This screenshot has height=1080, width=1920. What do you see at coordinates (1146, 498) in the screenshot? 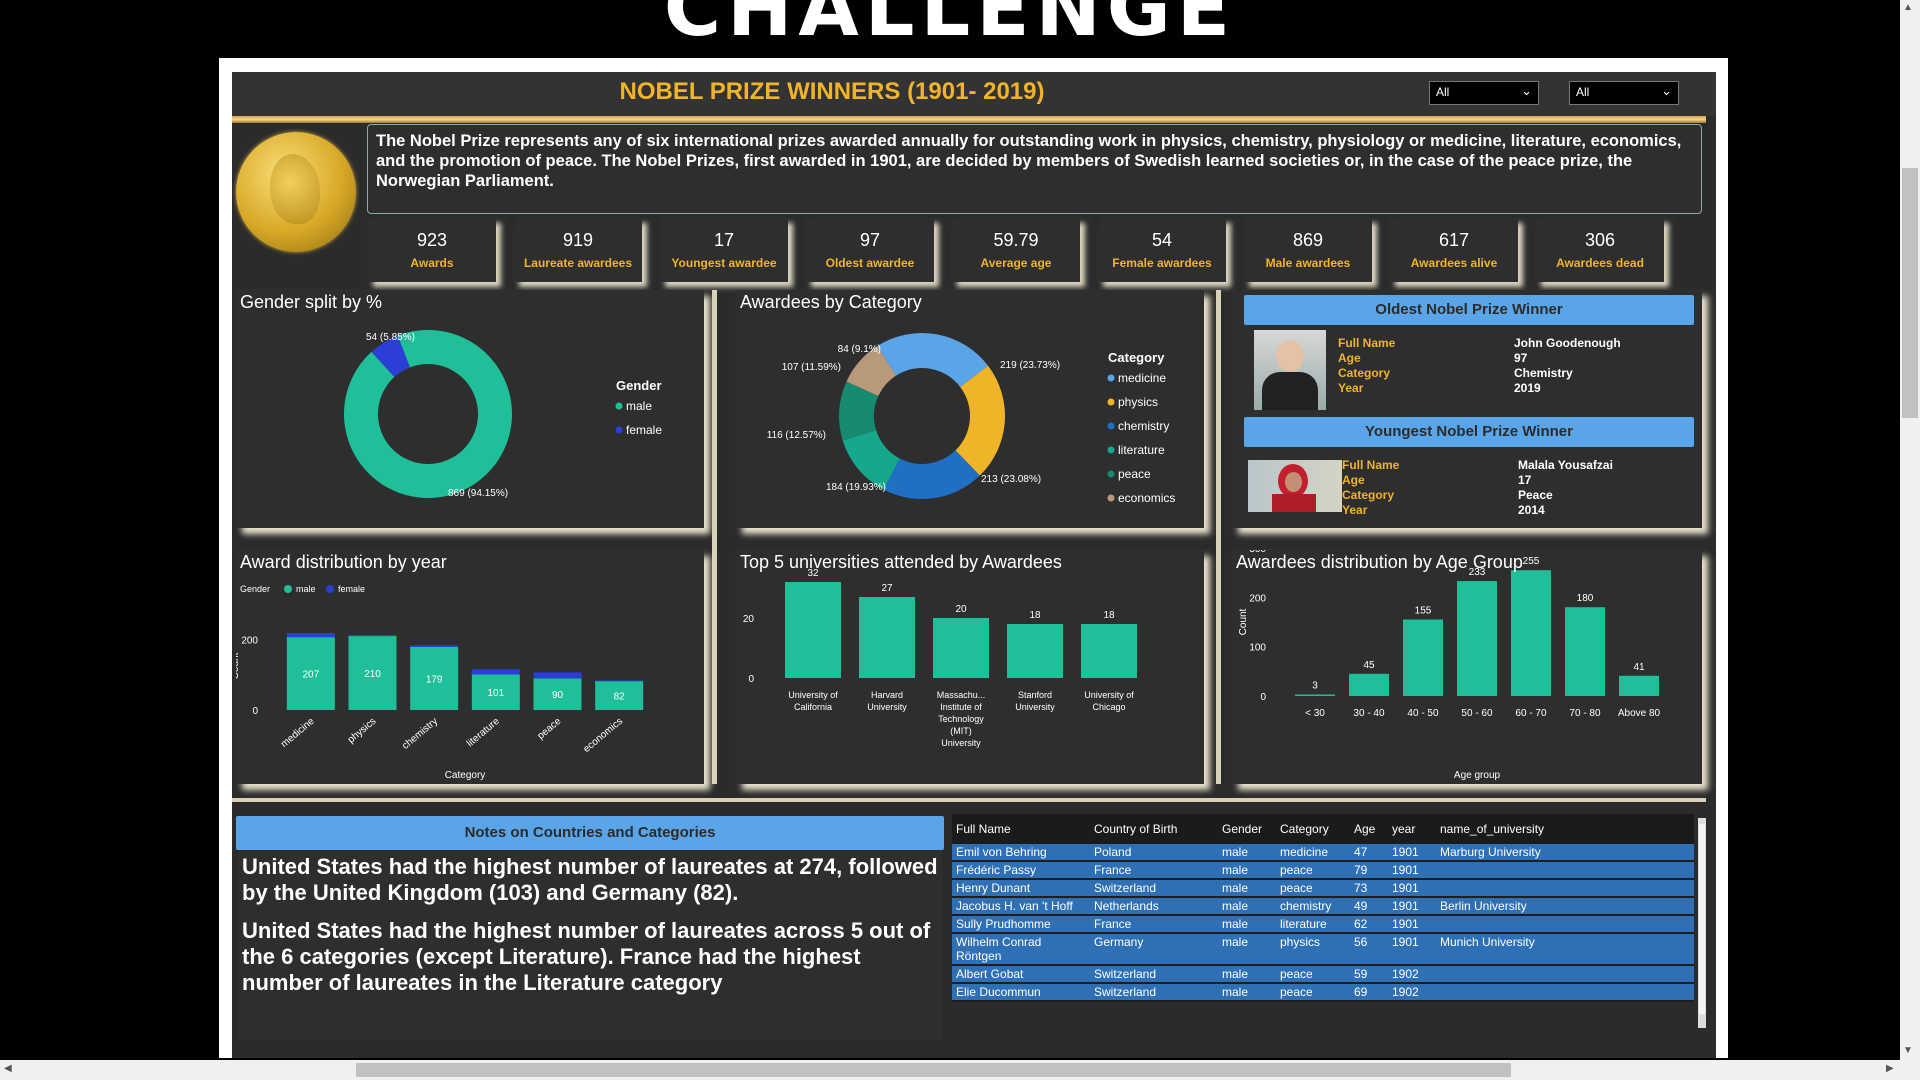
I see `legend-item: economics` at bounding box center [1146, 498].